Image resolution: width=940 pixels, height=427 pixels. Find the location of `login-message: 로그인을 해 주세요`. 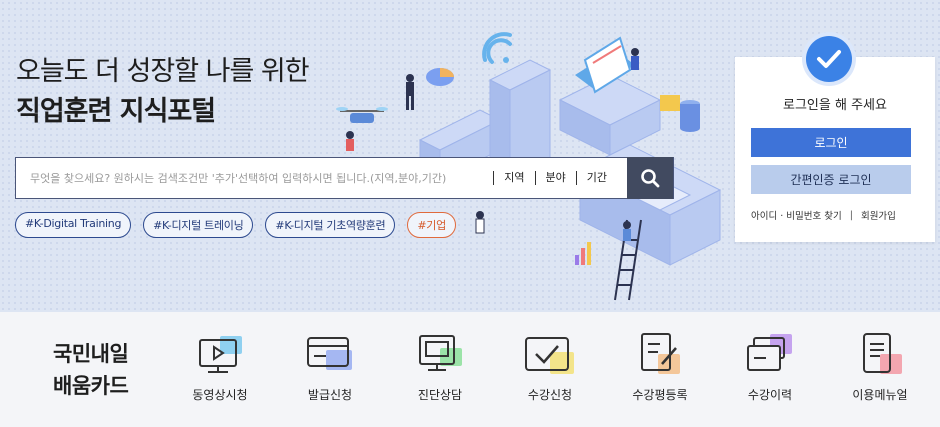

login-message: 로그인을 해 주세요 is located at coordinates (835, 105).